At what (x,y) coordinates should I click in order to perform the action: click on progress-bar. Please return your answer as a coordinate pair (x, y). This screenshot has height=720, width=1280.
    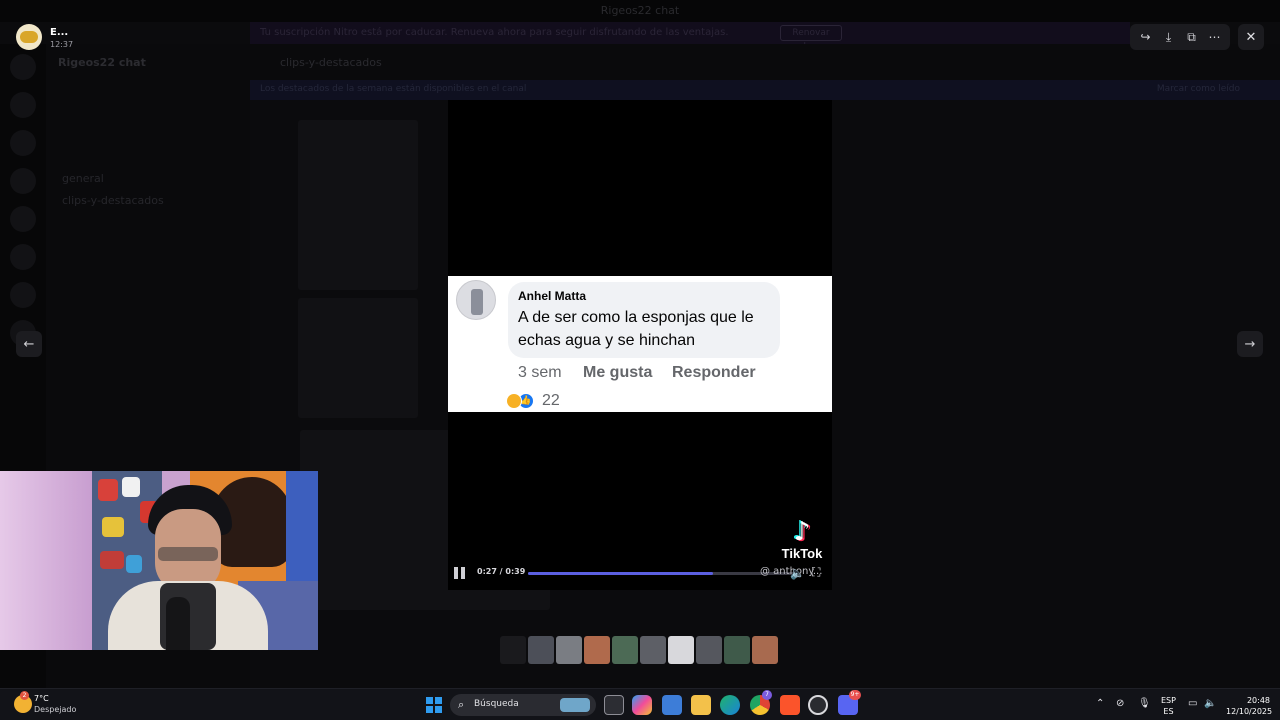
    Looking at the image, I should click on (662, 573).